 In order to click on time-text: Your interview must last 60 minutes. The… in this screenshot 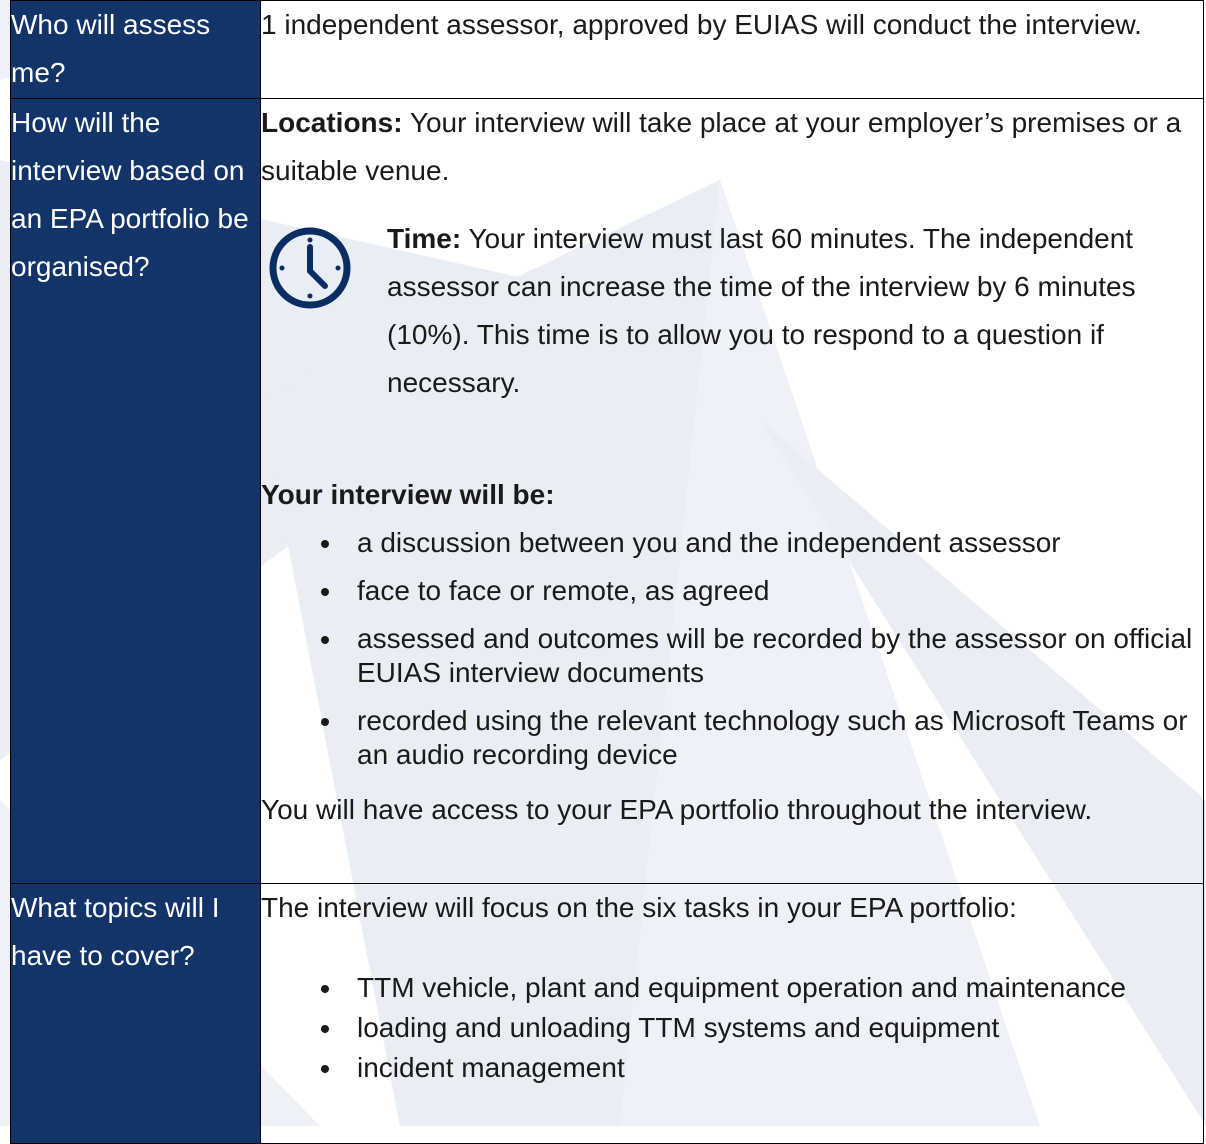, I will do `click(761, 310)`.